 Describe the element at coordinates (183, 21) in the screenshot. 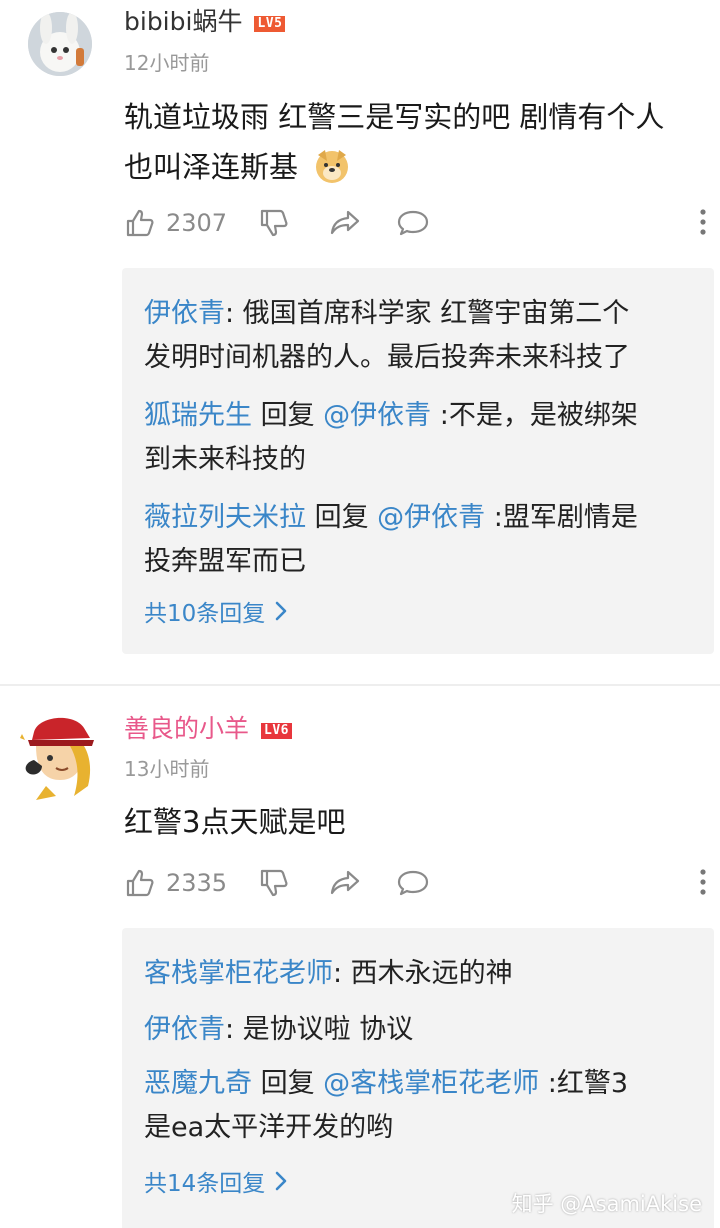

I see `username-text: bibibi蜗牛` at that location.